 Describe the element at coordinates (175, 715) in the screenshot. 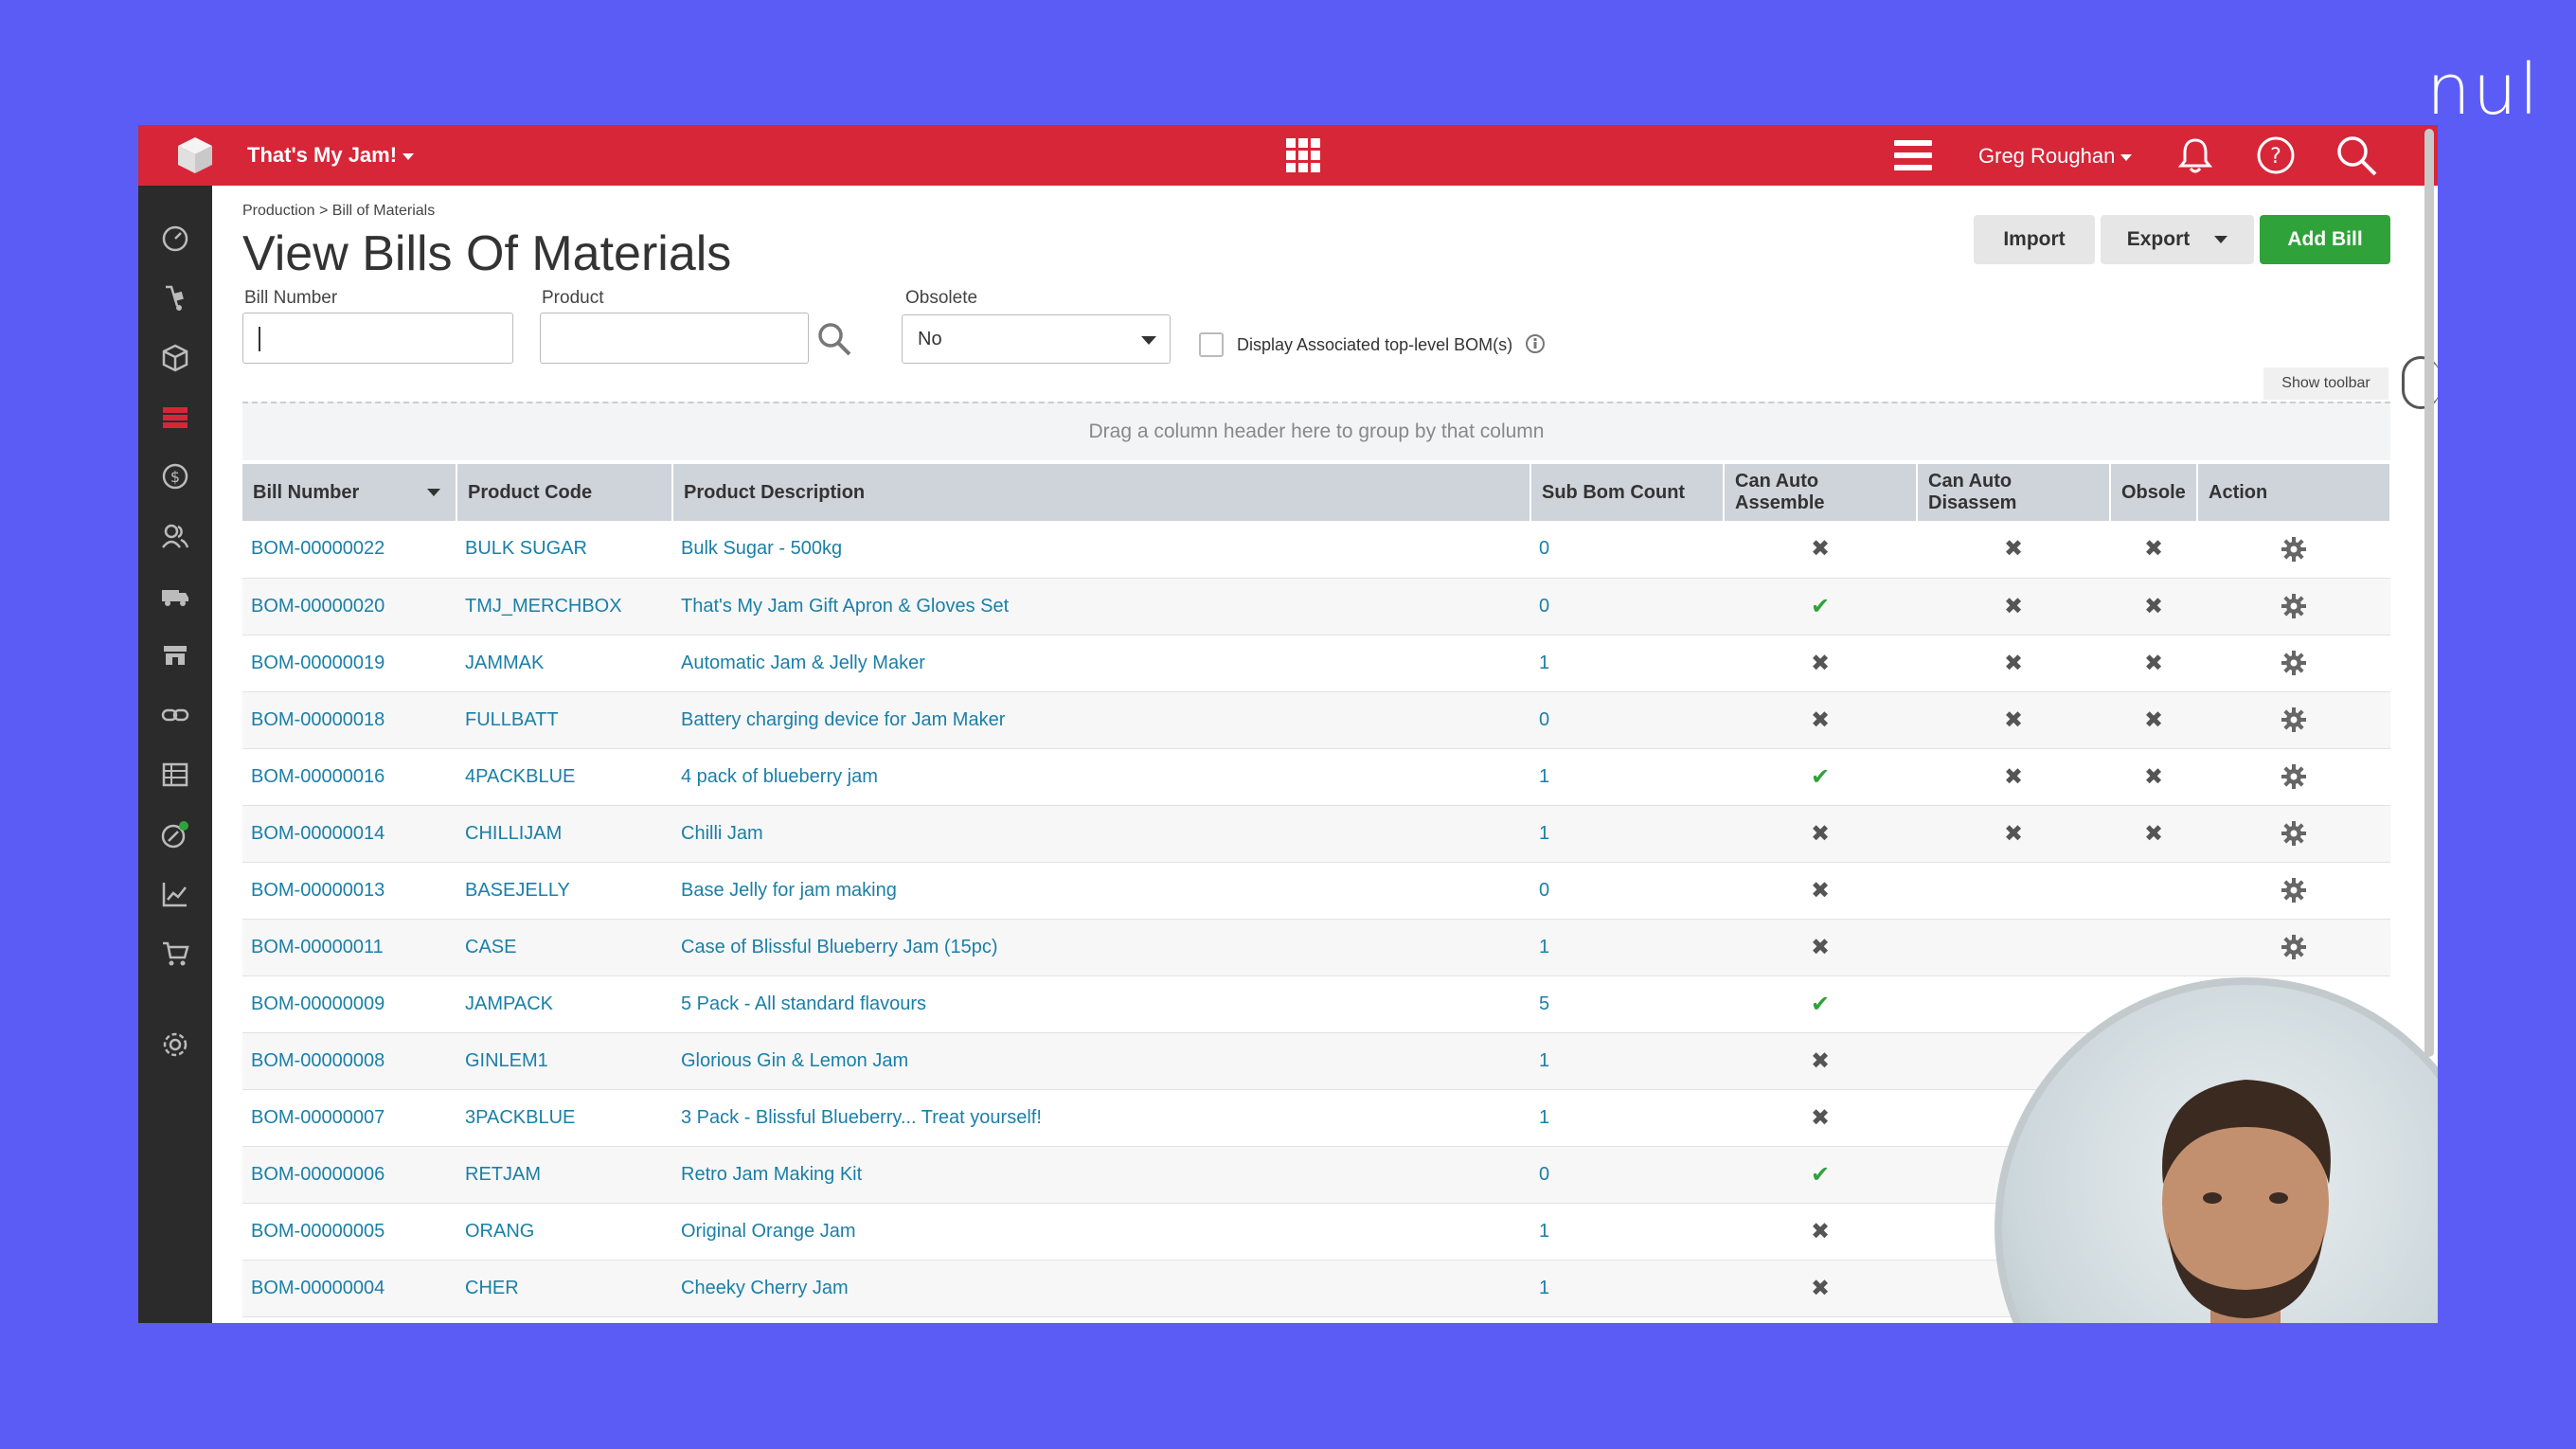

I see `sidebar-item-integrations` at that location.